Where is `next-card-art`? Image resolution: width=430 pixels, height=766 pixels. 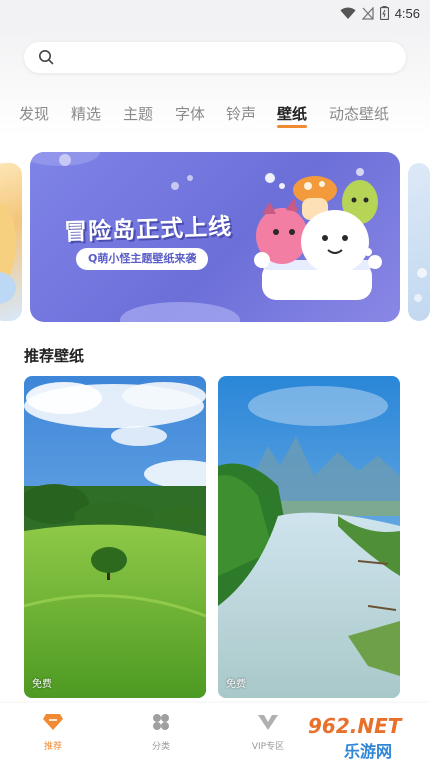
next-card-art is located at coordinates (420, 285).